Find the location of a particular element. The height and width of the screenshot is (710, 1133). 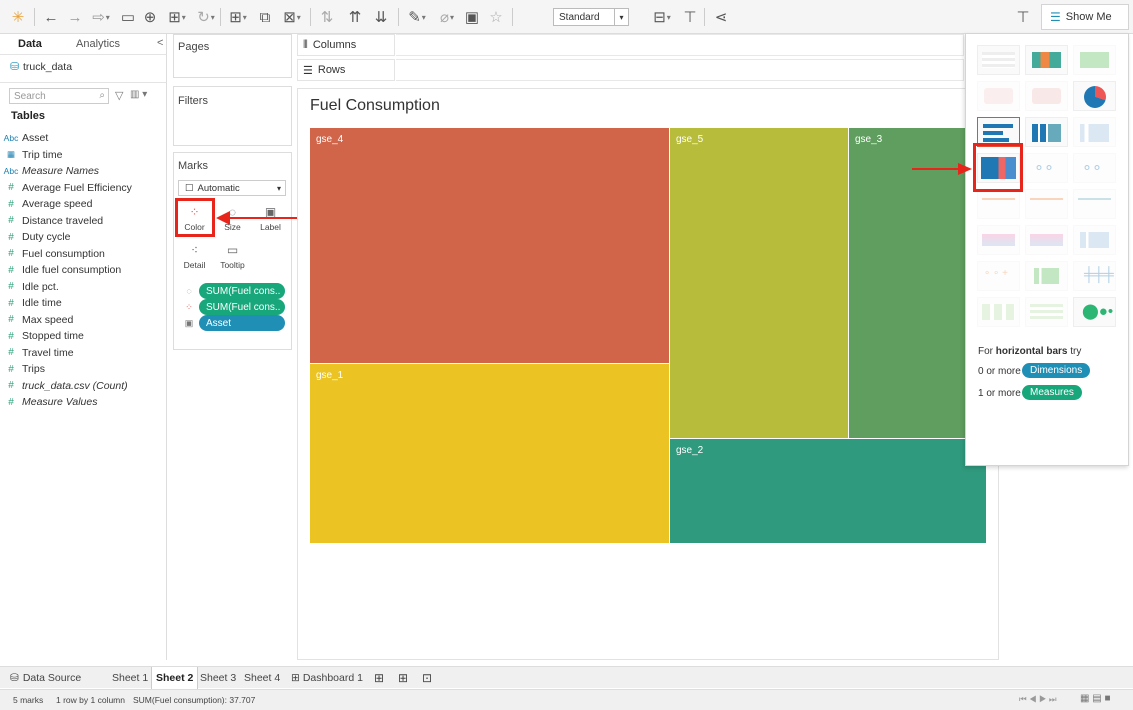

treemap-tile: gse_1 is located at coordinates (490, 454).